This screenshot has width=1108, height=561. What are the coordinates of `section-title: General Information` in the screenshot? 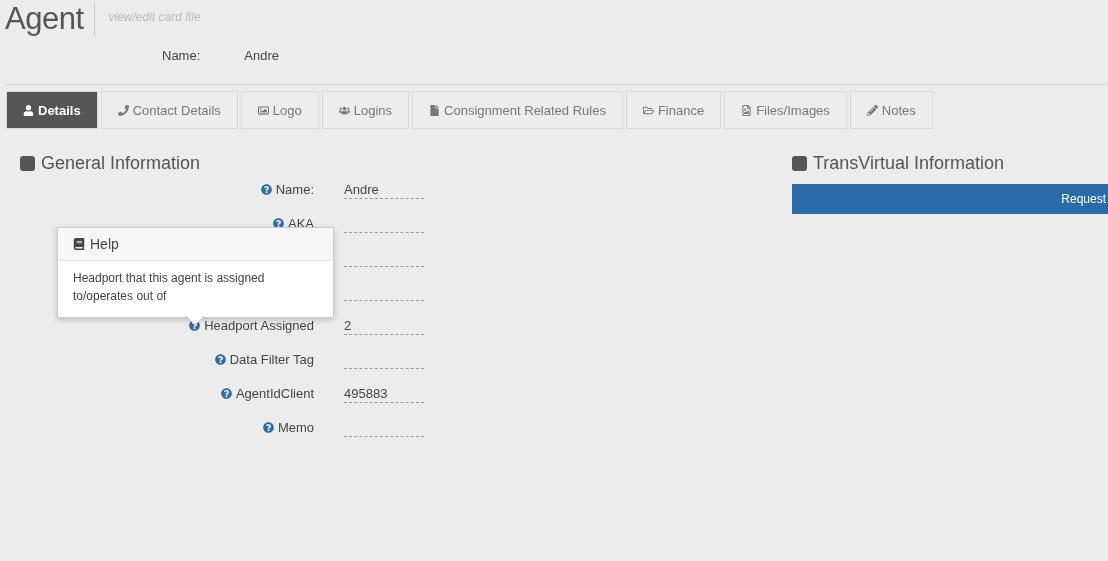 It's located at (121, 163).